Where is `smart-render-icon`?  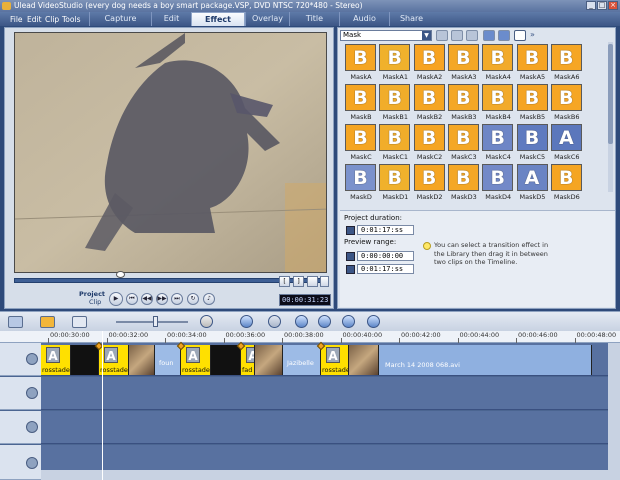 smart-render-icon is located at coordinates (274, 321).